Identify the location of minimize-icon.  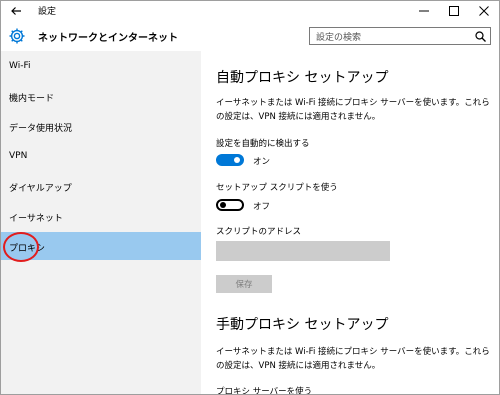
(424, 11).